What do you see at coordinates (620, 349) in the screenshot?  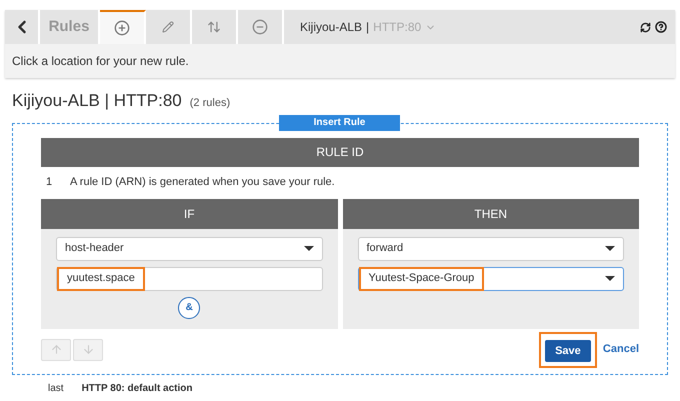 I see `cancel-link: Cancel` at bounding box center [620, 349].